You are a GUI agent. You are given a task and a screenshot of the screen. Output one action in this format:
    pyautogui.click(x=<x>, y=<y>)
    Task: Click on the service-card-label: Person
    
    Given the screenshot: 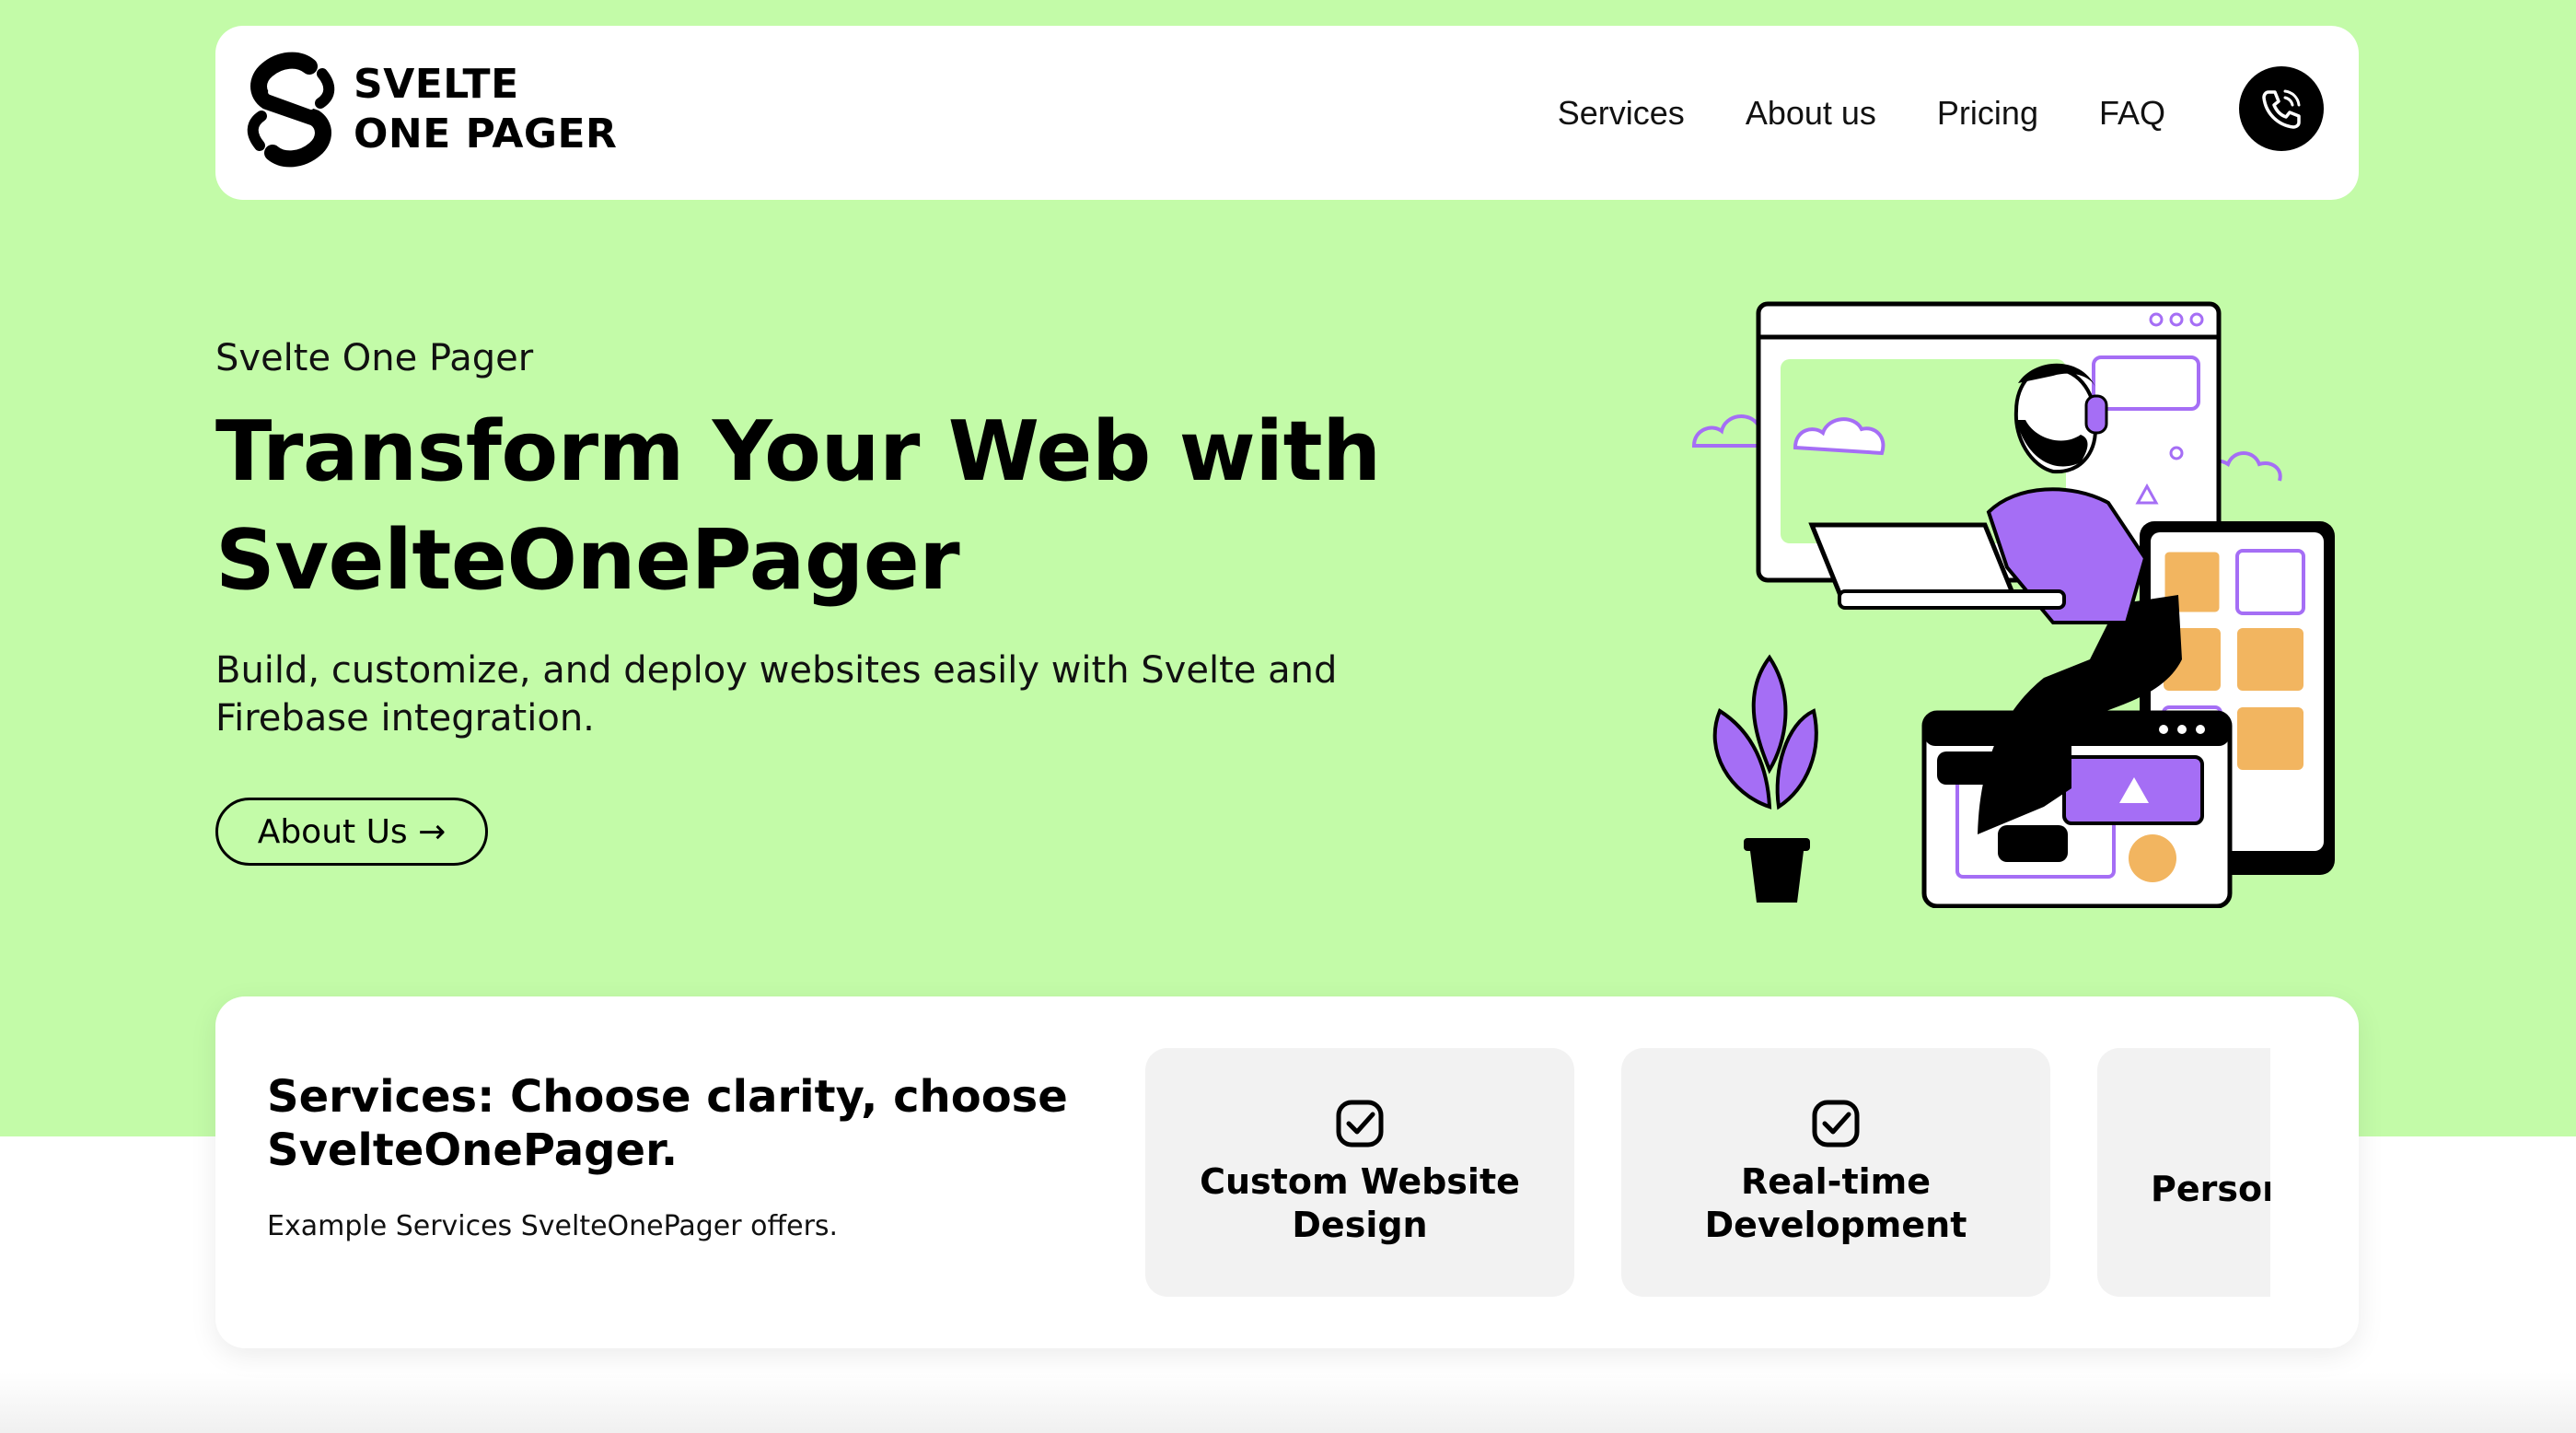 What is the action you would take?
    pyautogui.click(x=2210, y=1189)
    